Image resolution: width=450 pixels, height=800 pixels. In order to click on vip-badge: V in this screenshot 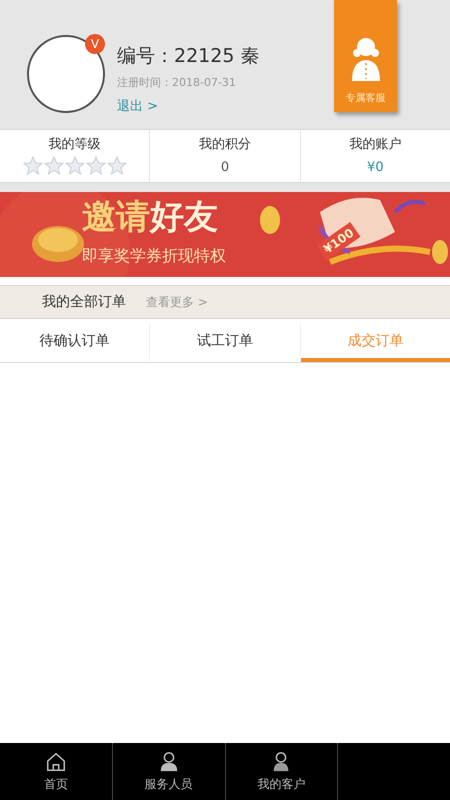, I will do `click(95, 44)`.